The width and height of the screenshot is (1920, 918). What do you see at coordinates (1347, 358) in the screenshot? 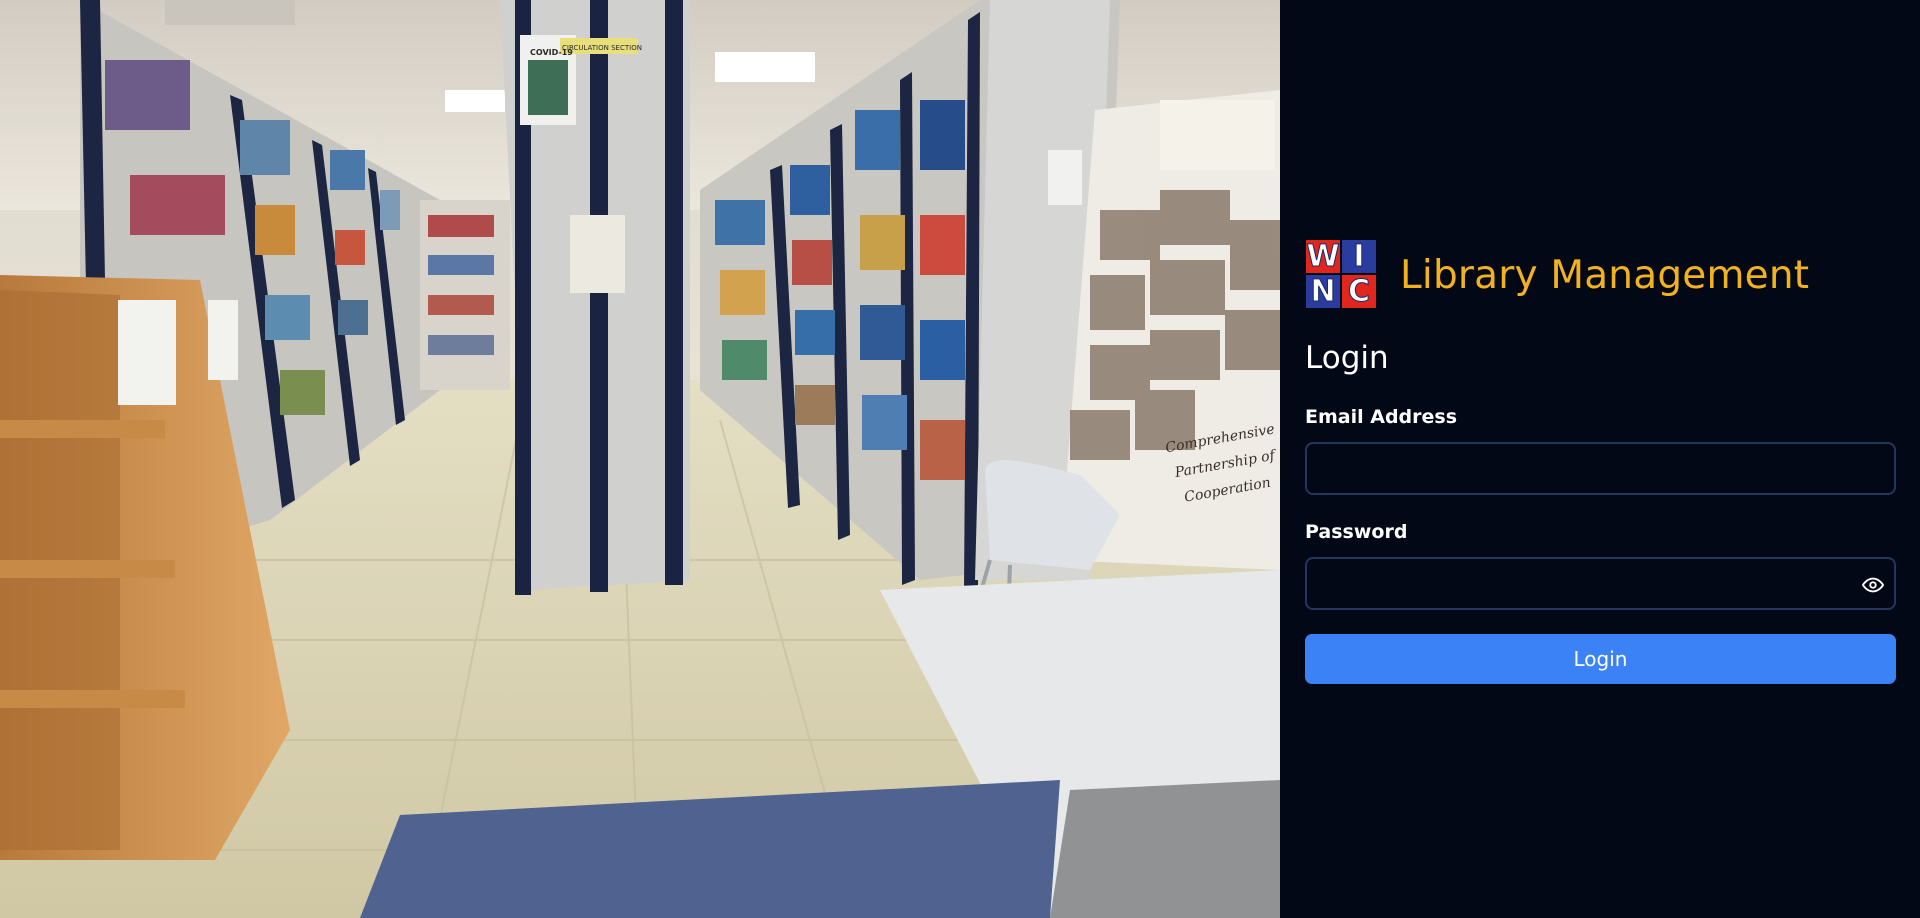
I see `login-heading: Login` at bounding box center [1347, 358].